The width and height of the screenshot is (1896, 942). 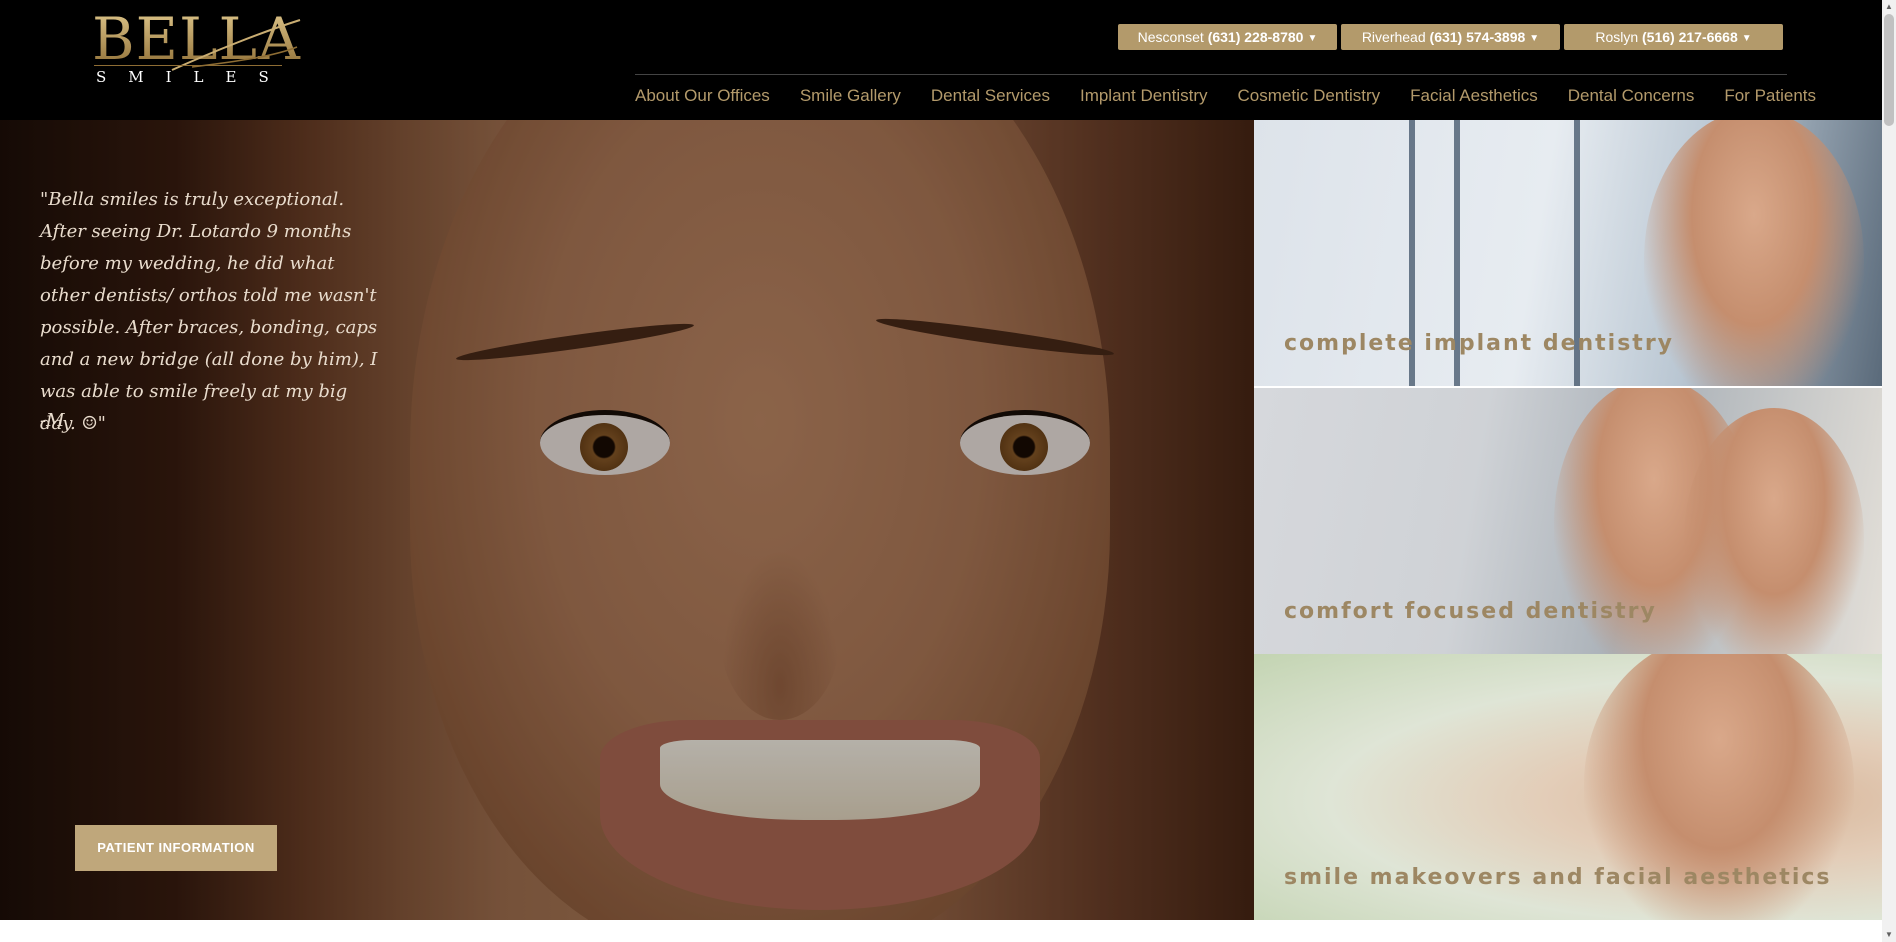 I want to click on logo-swoosh-icon, so click(x=236, y=45).